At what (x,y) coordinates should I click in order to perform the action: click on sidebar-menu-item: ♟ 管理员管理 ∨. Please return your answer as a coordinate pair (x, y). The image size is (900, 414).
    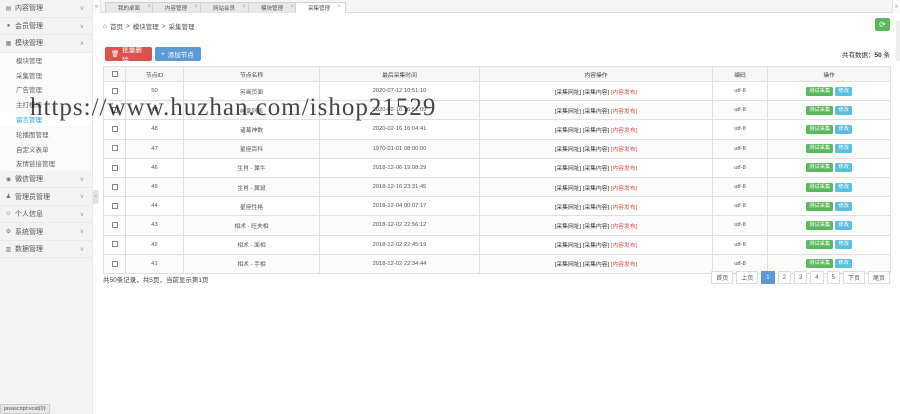
    Looking at the image, I should click on (46, 197).